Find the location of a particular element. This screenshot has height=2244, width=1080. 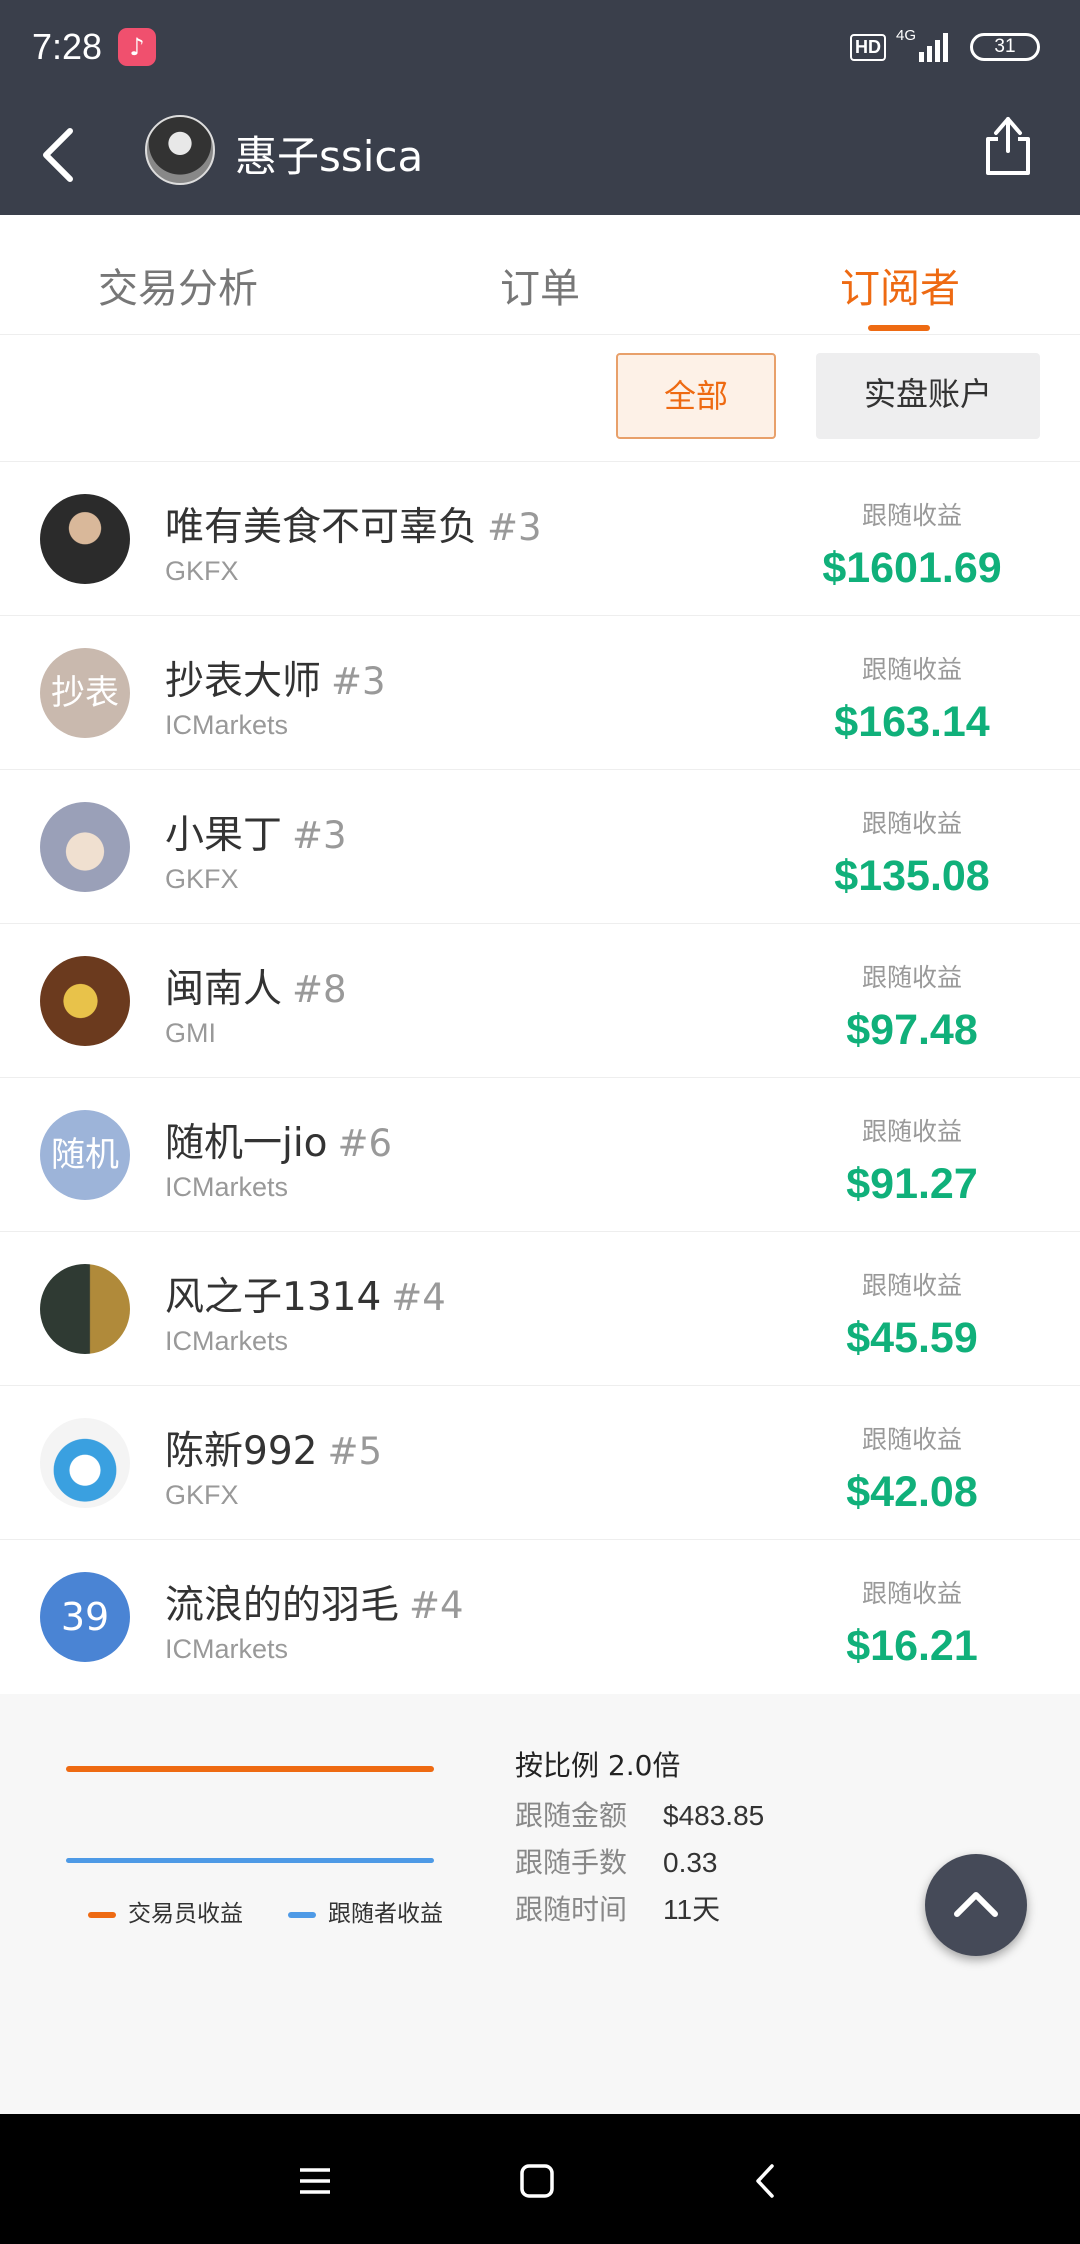

menu-icon is located at coordinates (315, 2181).